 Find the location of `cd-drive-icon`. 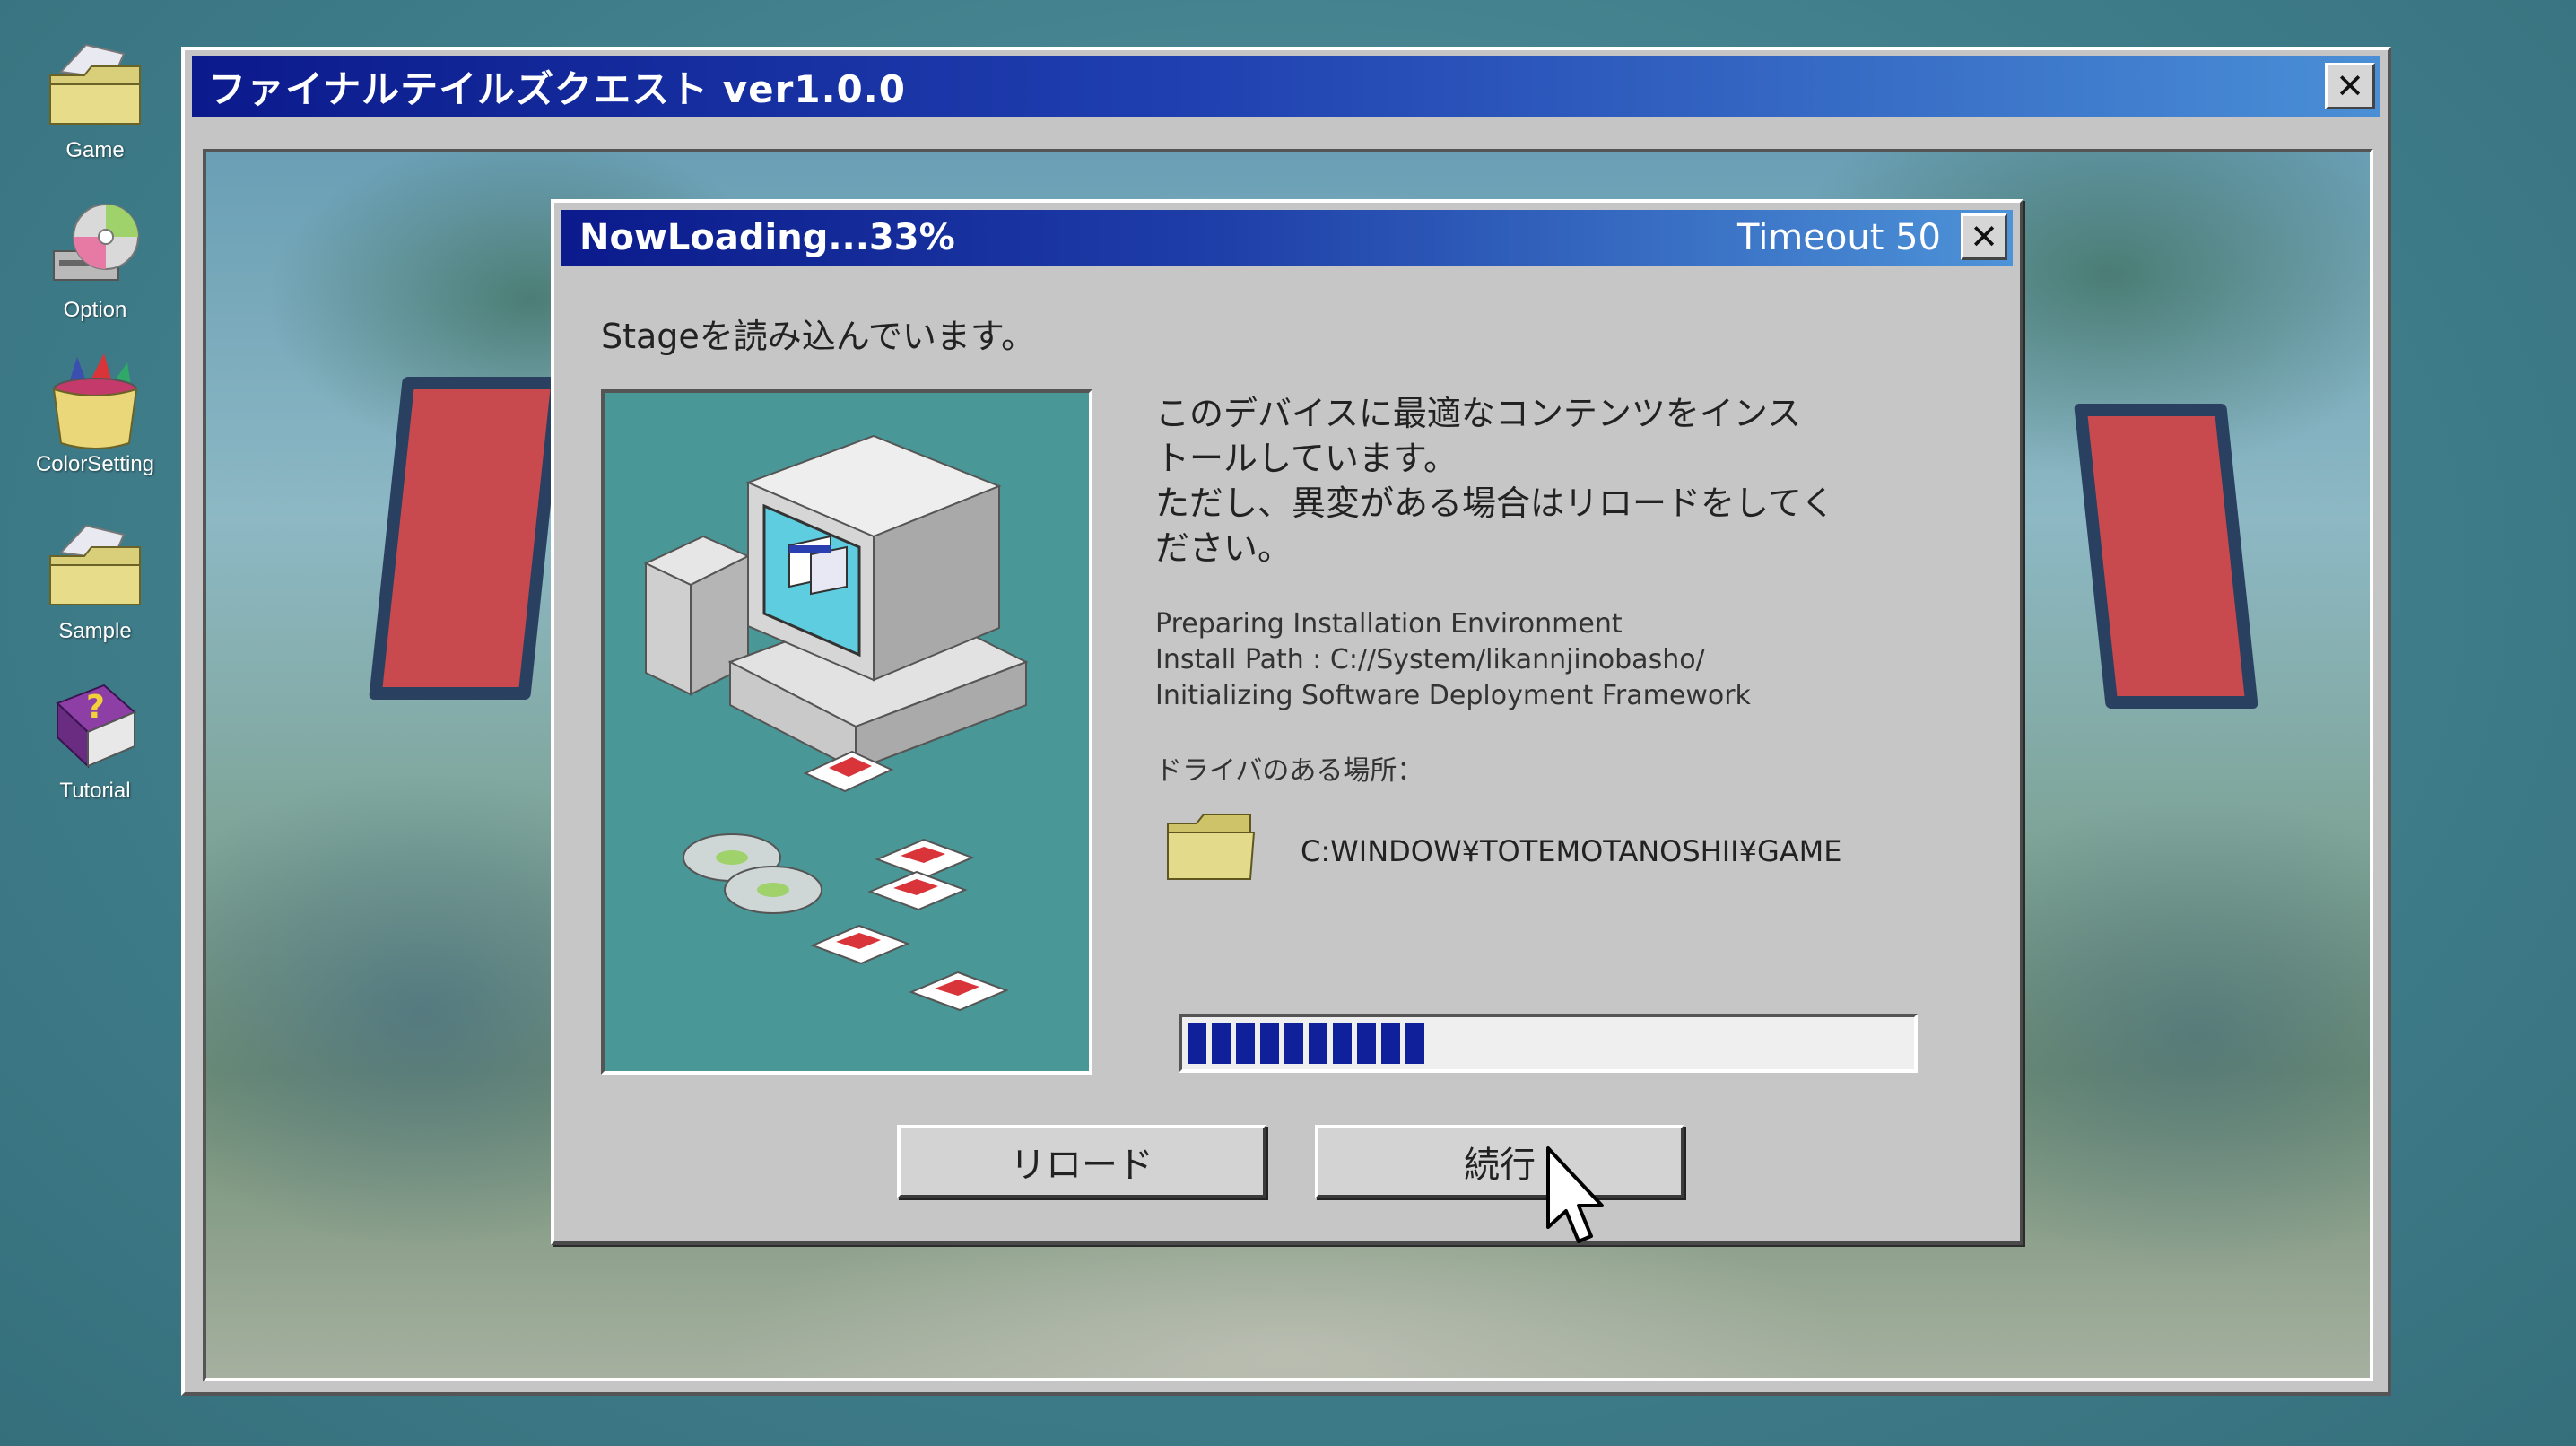

cd-drive-icon is located at coordinates (95, 245).